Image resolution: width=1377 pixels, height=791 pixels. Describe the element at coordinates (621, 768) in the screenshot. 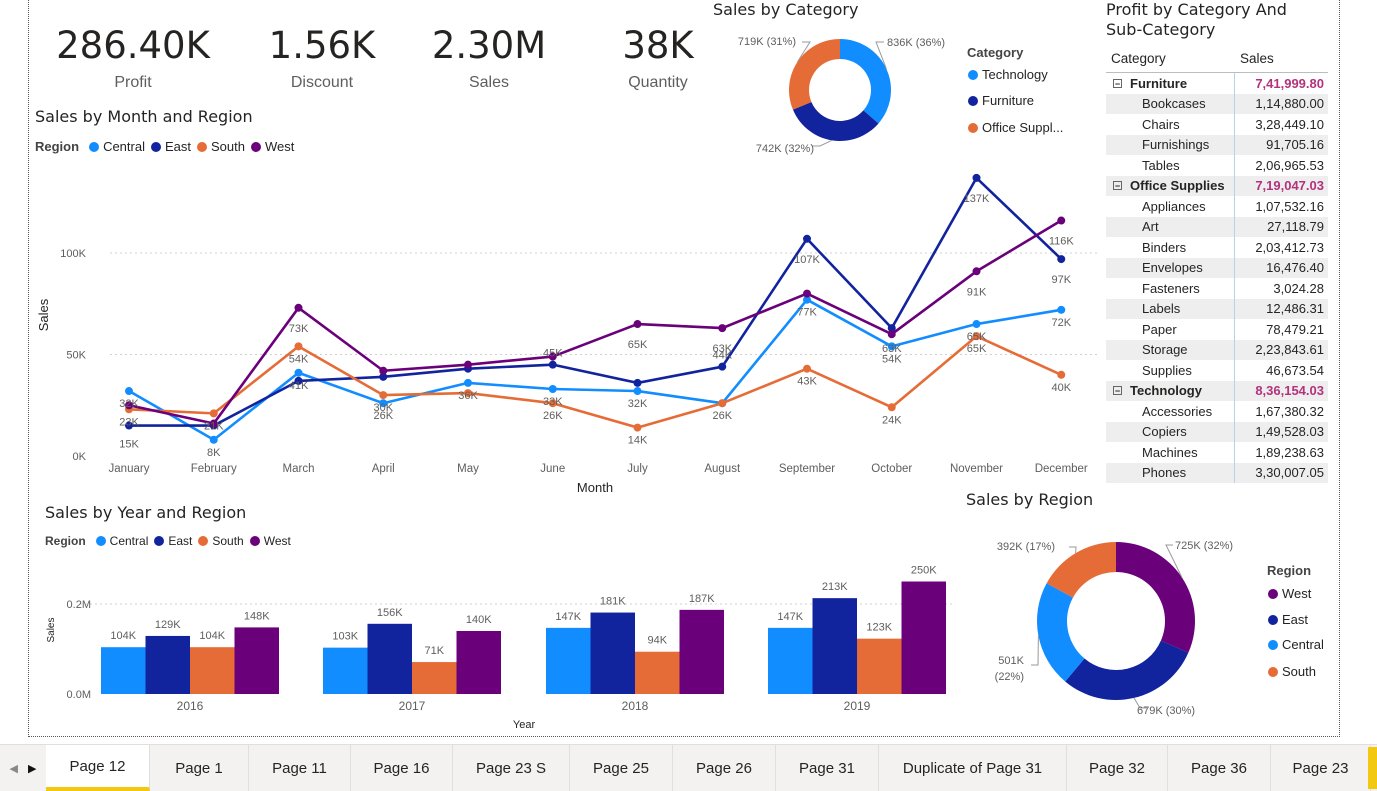

I see `tab-page-25: Page 25` at that location.